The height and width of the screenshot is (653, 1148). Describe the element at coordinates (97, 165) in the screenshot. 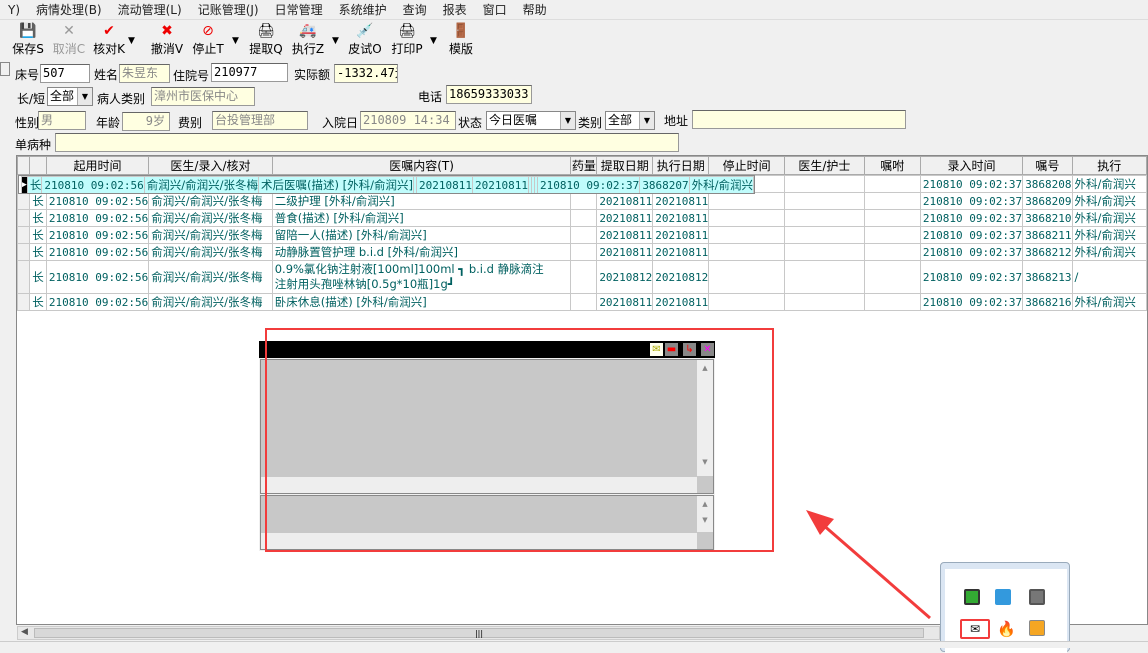

I see `column-header: 起用时间` at that location.